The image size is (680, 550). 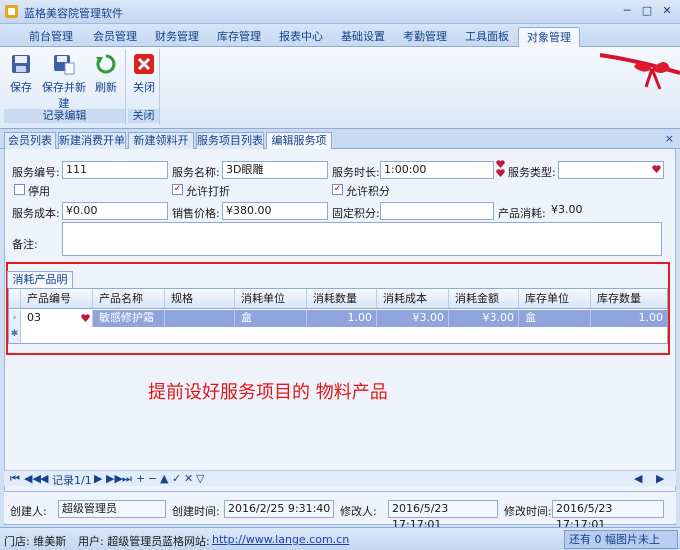 I want to click on nav-cancel-icon: ✕, so click(x=188, y=478).